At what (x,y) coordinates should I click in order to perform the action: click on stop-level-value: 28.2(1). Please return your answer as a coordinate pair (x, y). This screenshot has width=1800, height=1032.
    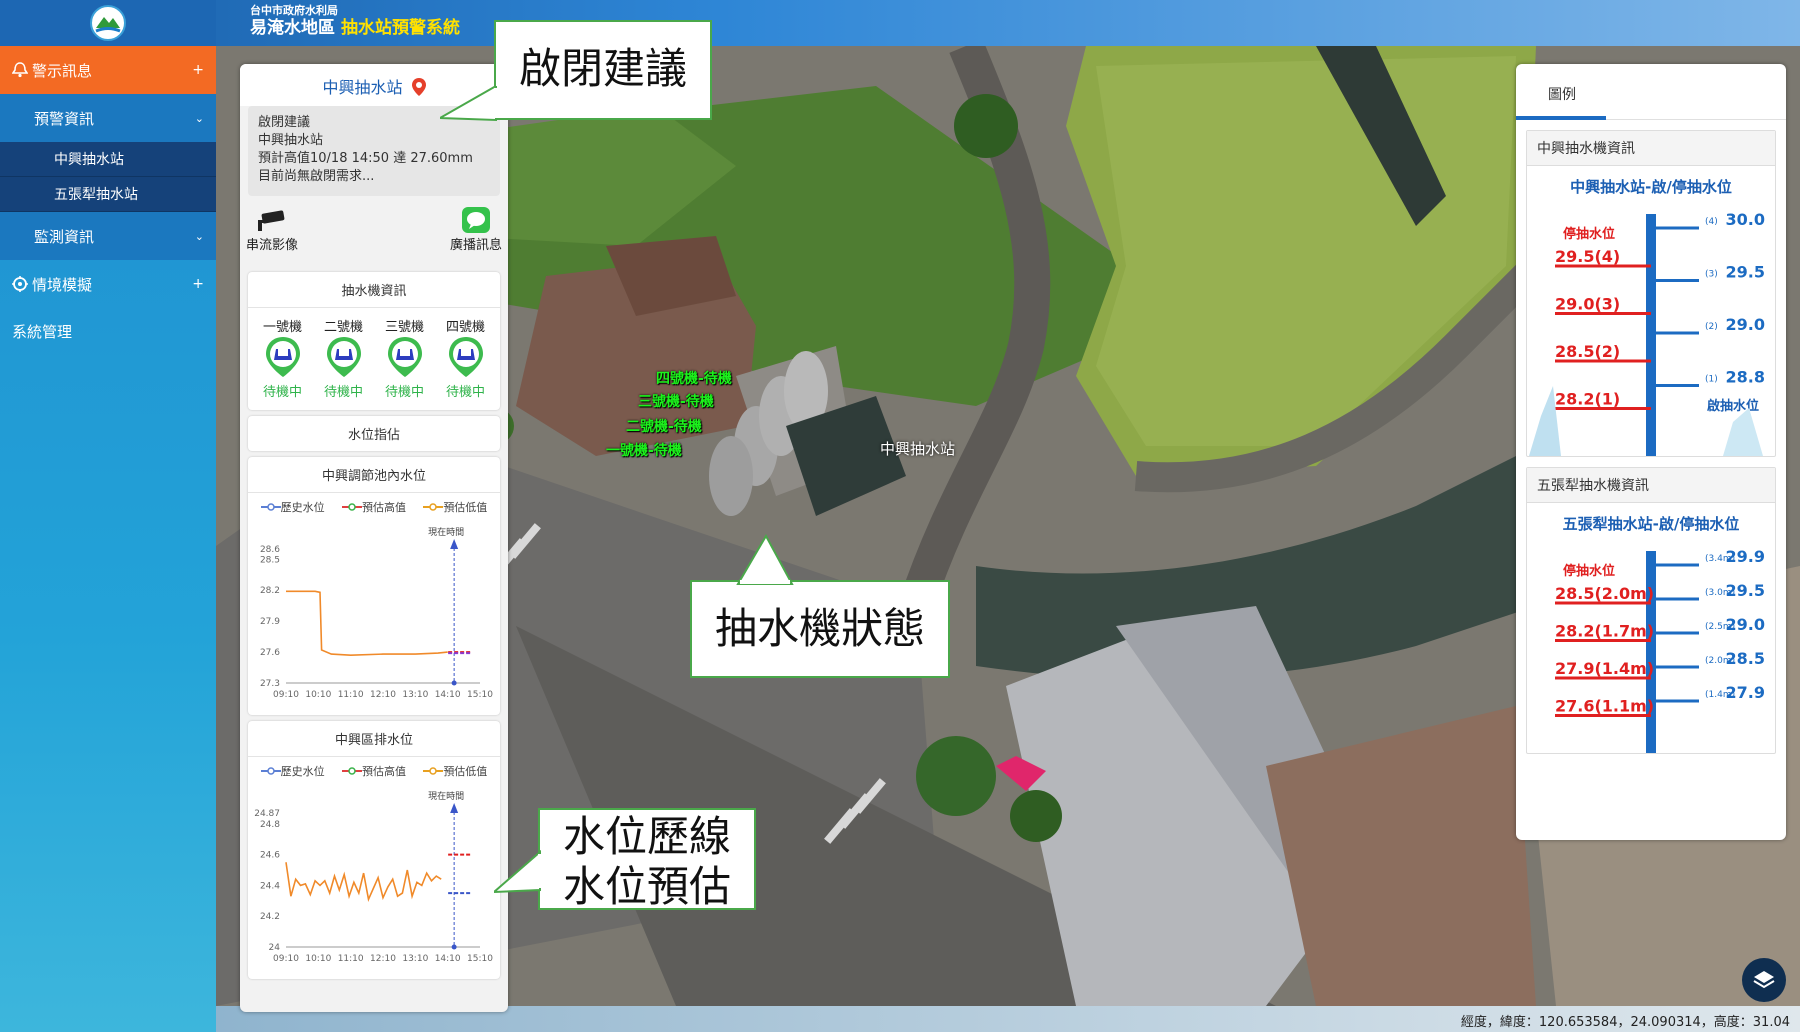
    Looking at the image, I should click on (1587, 399).